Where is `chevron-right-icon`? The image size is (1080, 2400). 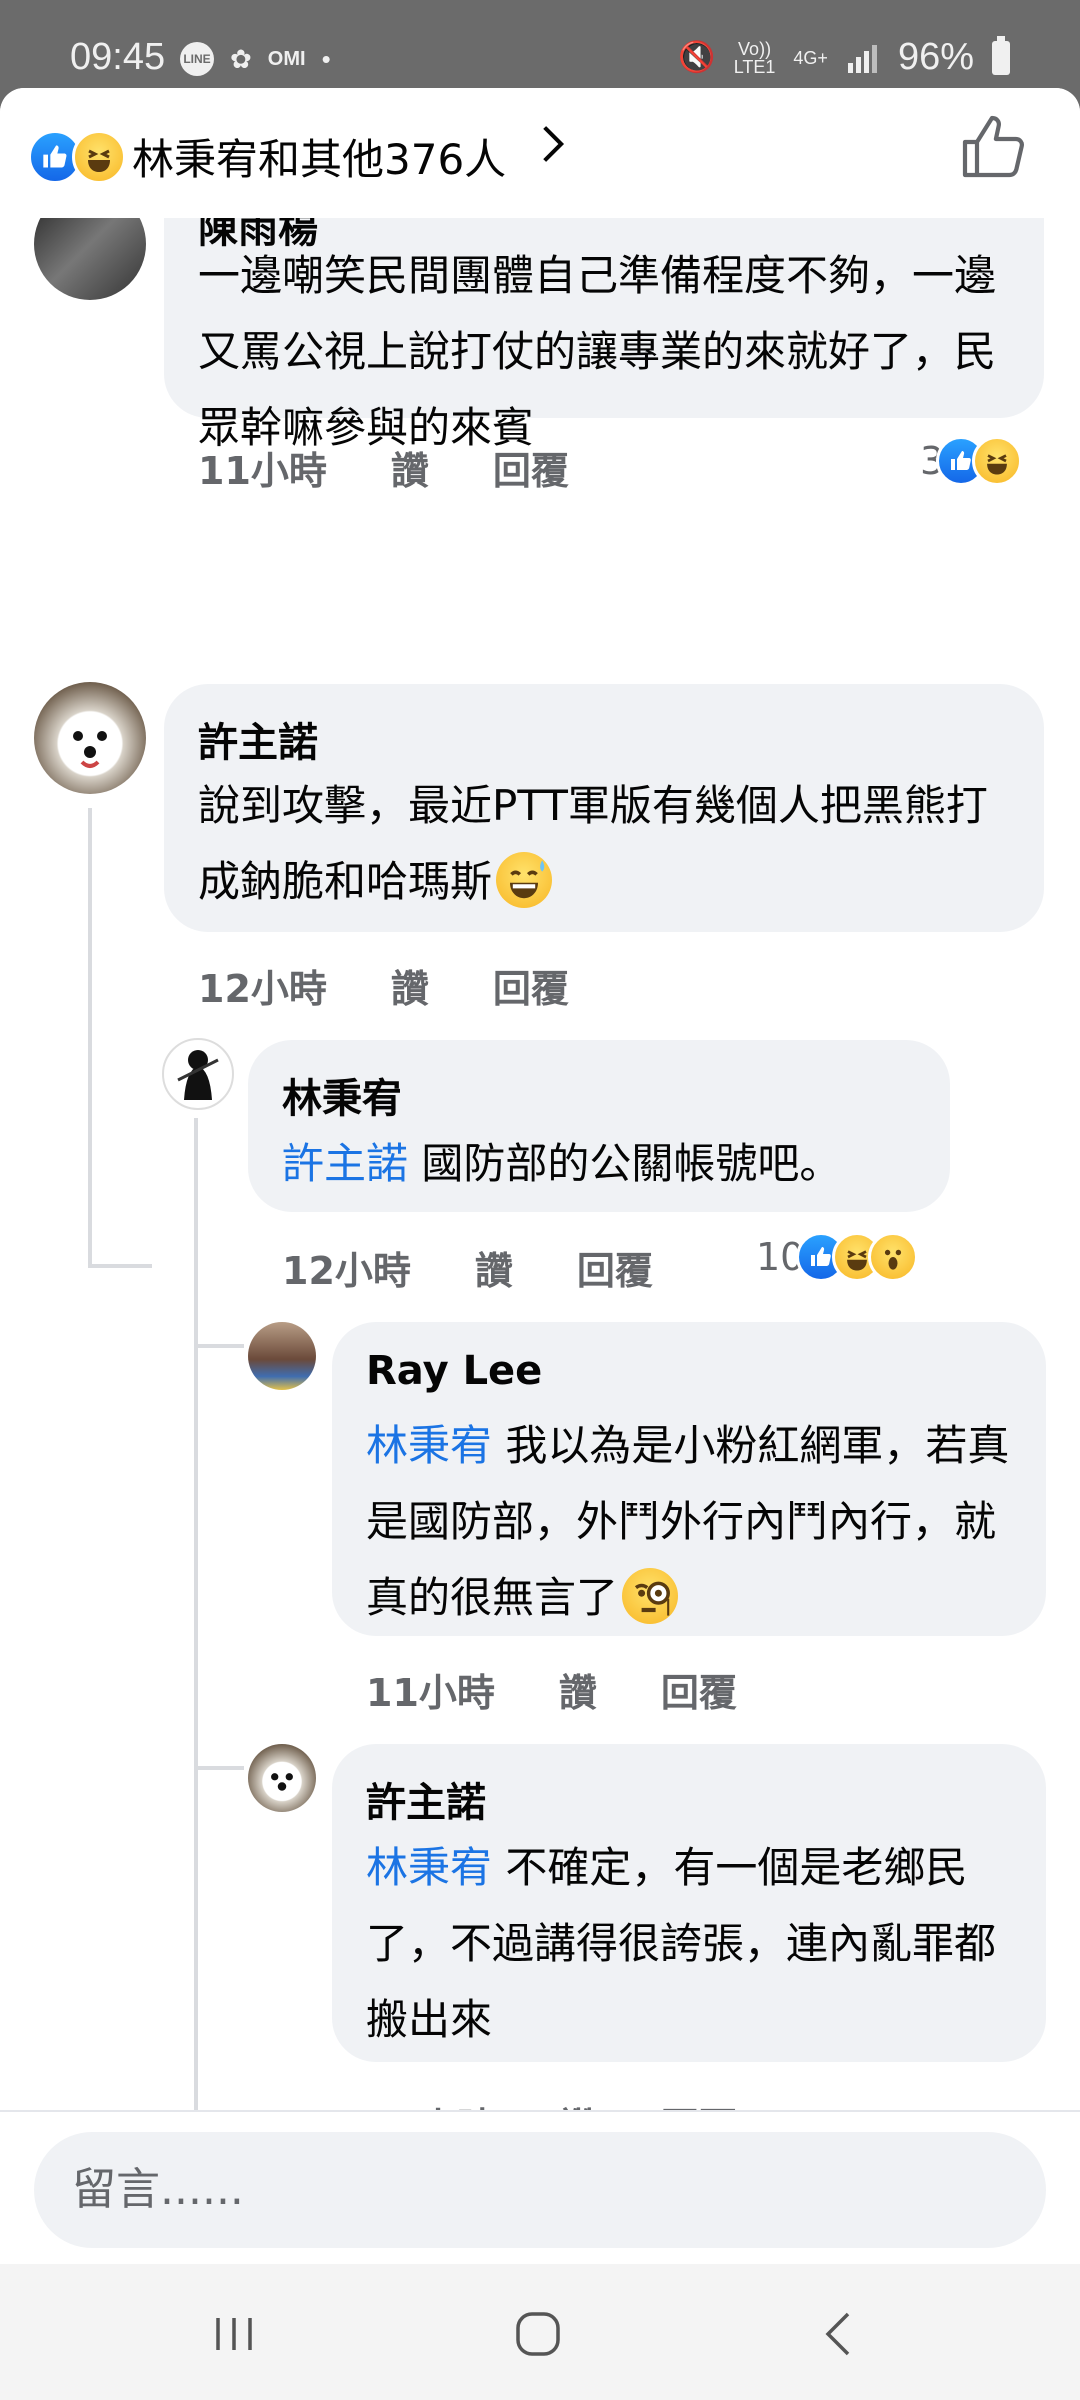
chevron-right-icon is located at coordinates (552, 144).